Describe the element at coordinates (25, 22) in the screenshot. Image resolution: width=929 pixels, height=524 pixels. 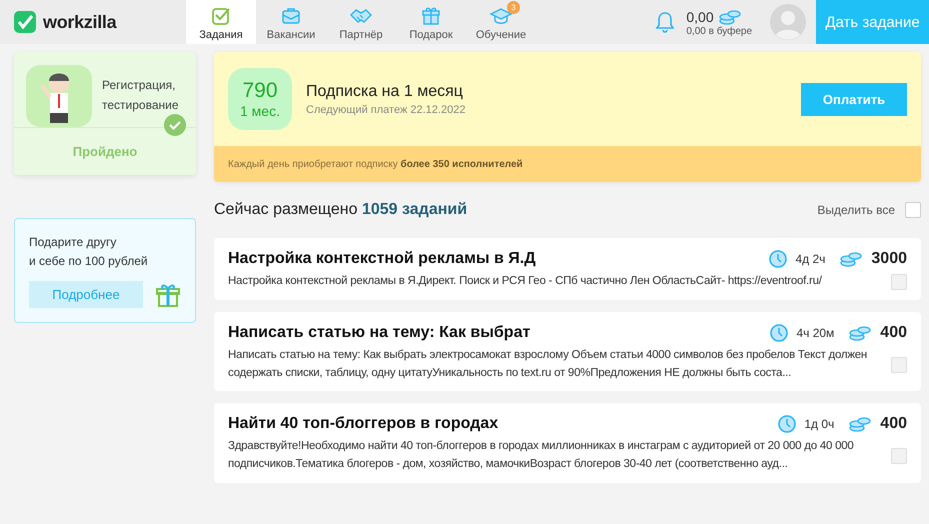
I see `logo-icon` at that location.